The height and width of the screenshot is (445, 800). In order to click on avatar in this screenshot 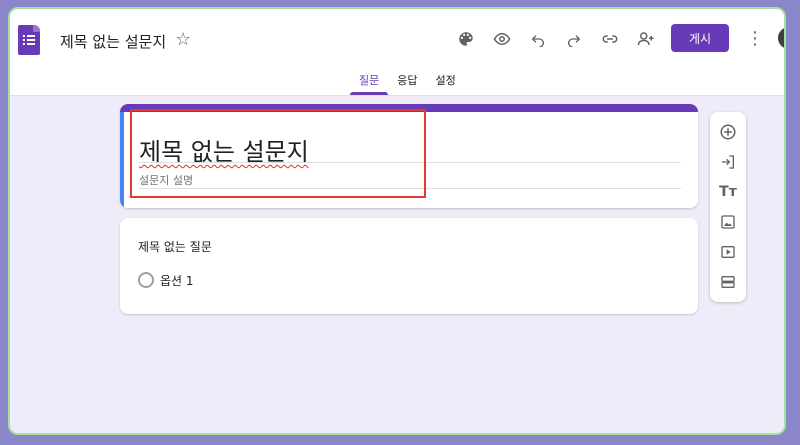, I will do `click(781, 38)`.